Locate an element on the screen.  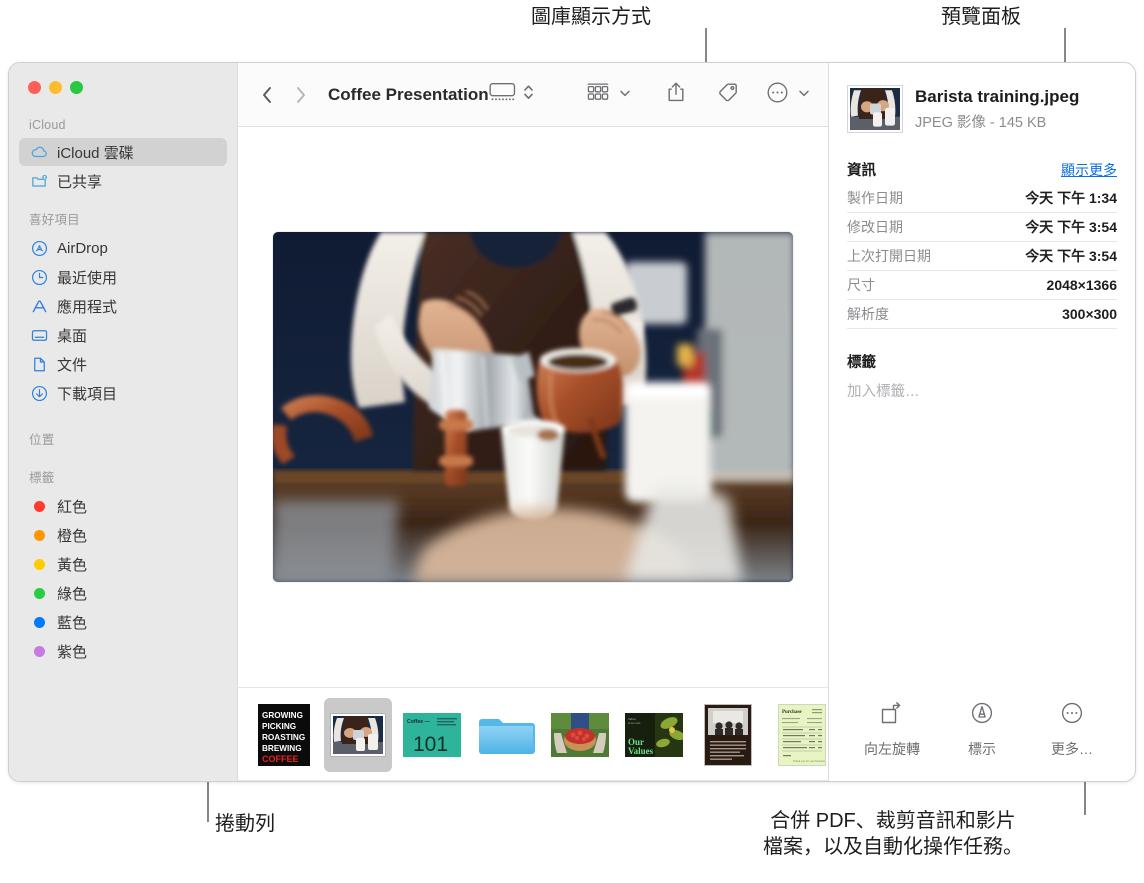
preview-info-section-header: 資訊 顯示更多 is located at coordinates (982, 169).